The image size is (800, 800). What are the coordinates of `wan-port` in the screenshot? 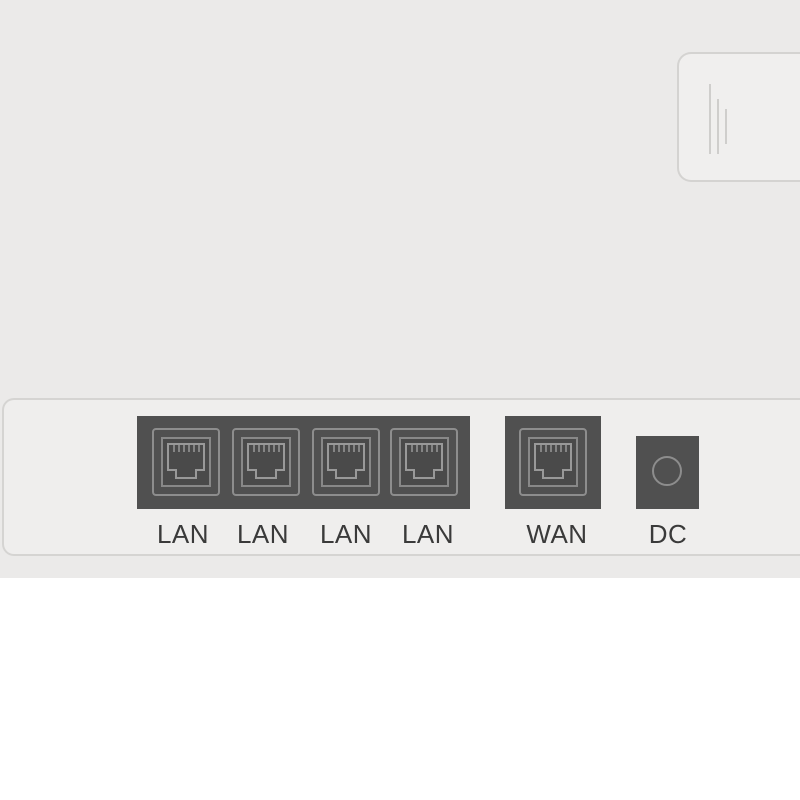 It's located at (553, 462).